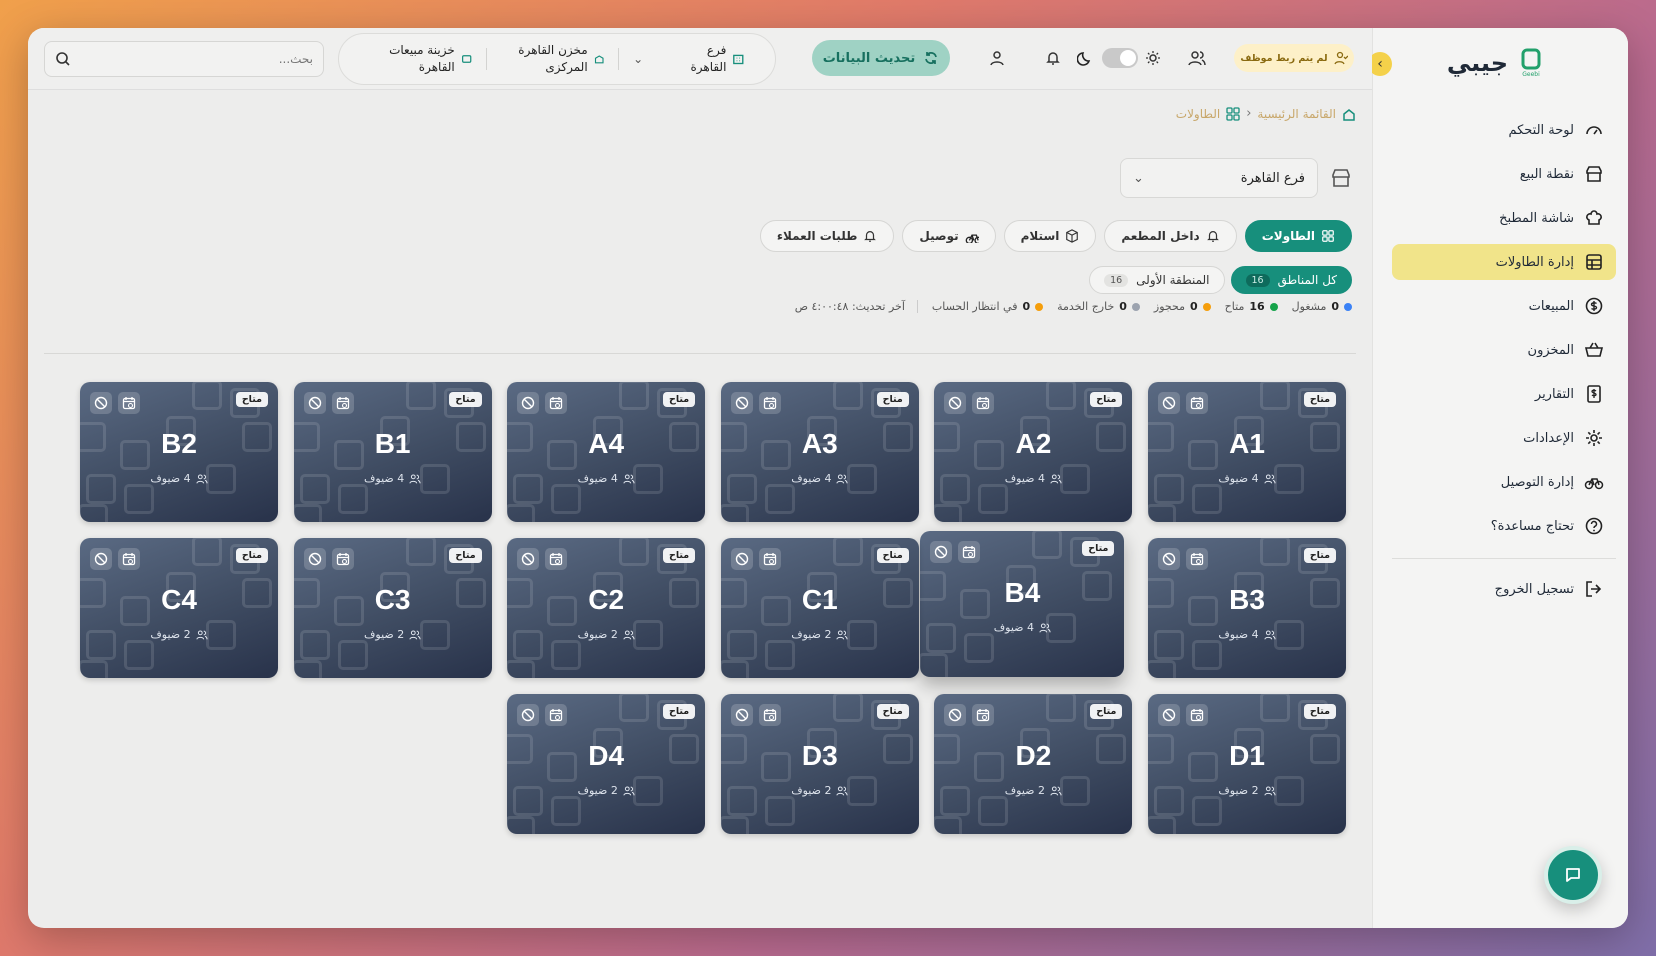 Image resolution: width=1656 pixels, height=956 pixels. What do you see at coordinates (1504, 482) in the screenshot?
I see `sidebar-item: إدارة التوصيل` at bounding box center [1504, 482].